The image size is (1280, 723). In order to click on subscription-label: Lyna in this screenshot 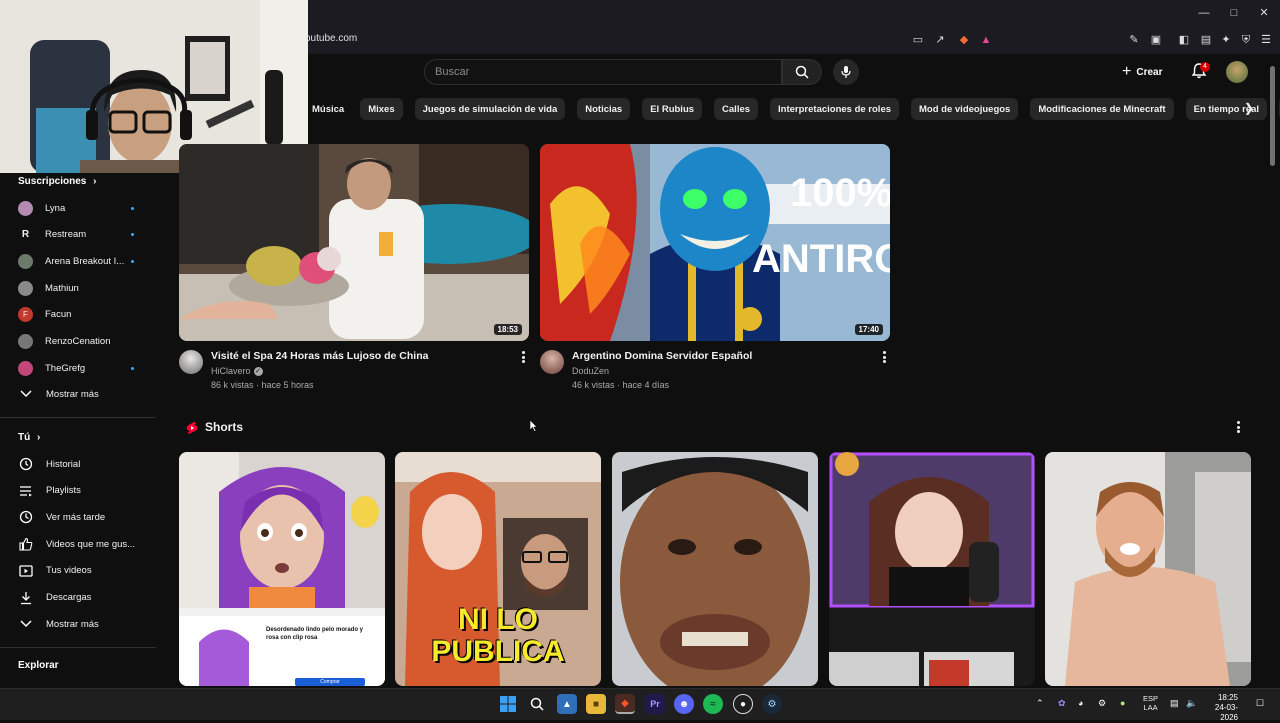, I will do `click(55, 208)`.